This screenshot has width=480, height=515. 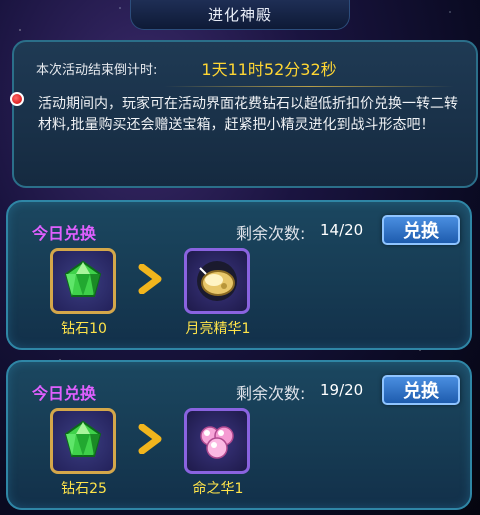 I want to click on page-title-text: 进化神殿, so click(x=239, y=15).